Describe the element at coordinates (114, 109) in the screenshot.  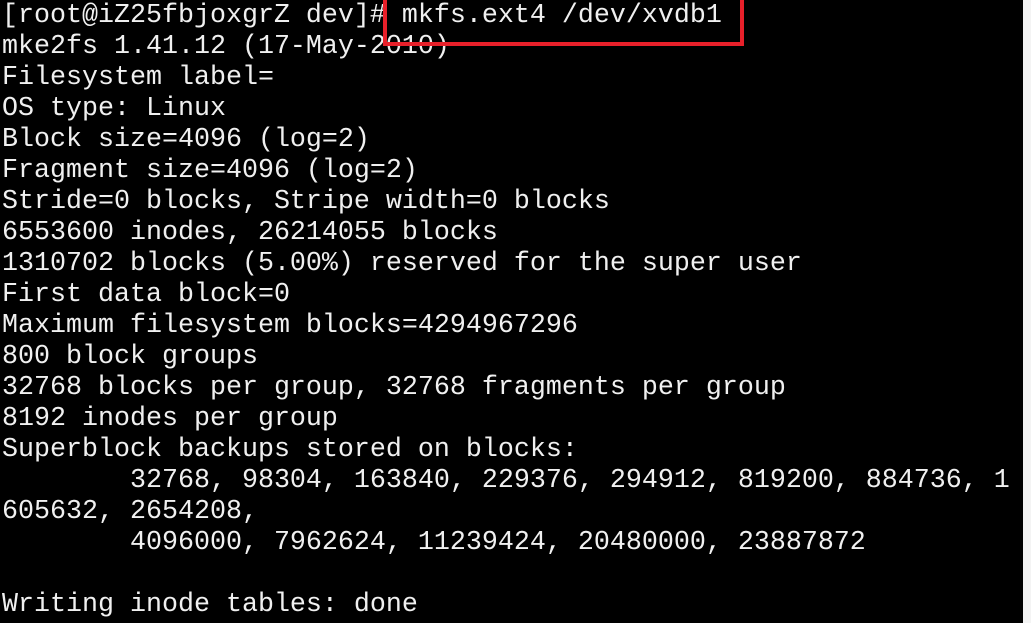
I see `output-line: OS type: Linux` at that location.